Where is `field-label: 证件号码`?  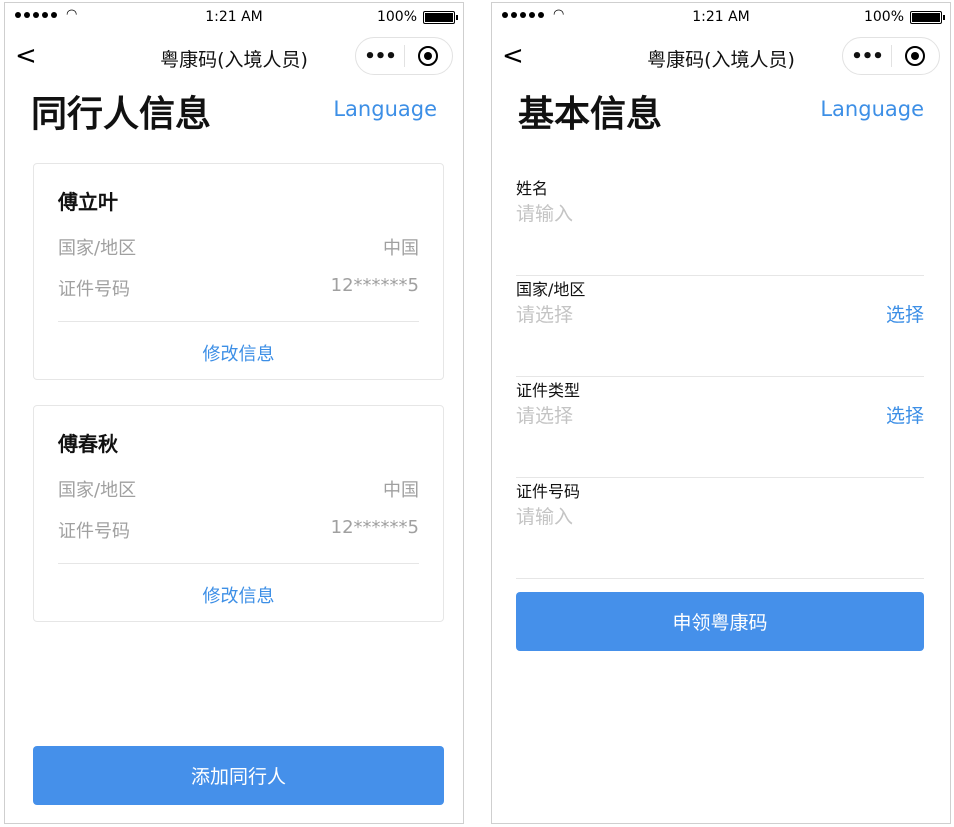
field-label: 证件号码 is located at coordinates (548, 491).